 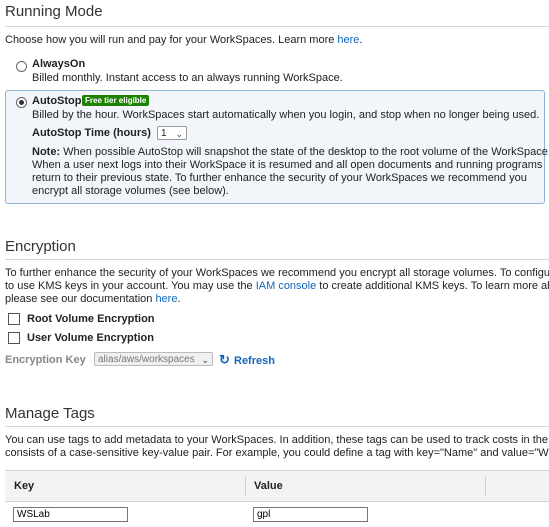 What do you see at coordinates (58, 64) in the screenshot?
I see `always-on-label: AlwaysOn` at bounding box center [58, 64].